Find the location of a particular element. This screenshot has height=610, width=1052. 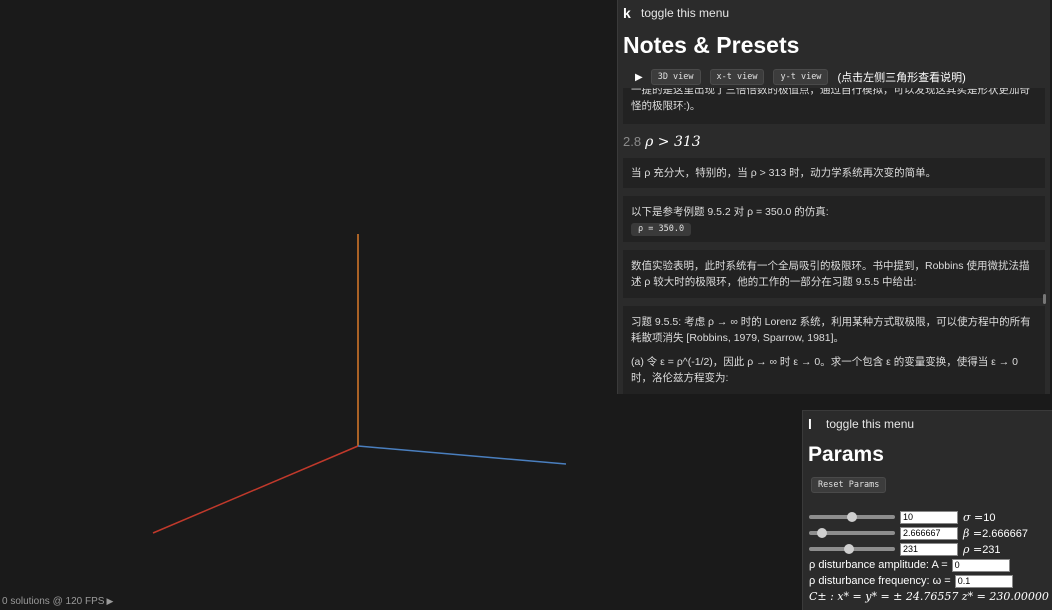

expand-triangle-icon: ▶ is located at coordinates (639, 77).